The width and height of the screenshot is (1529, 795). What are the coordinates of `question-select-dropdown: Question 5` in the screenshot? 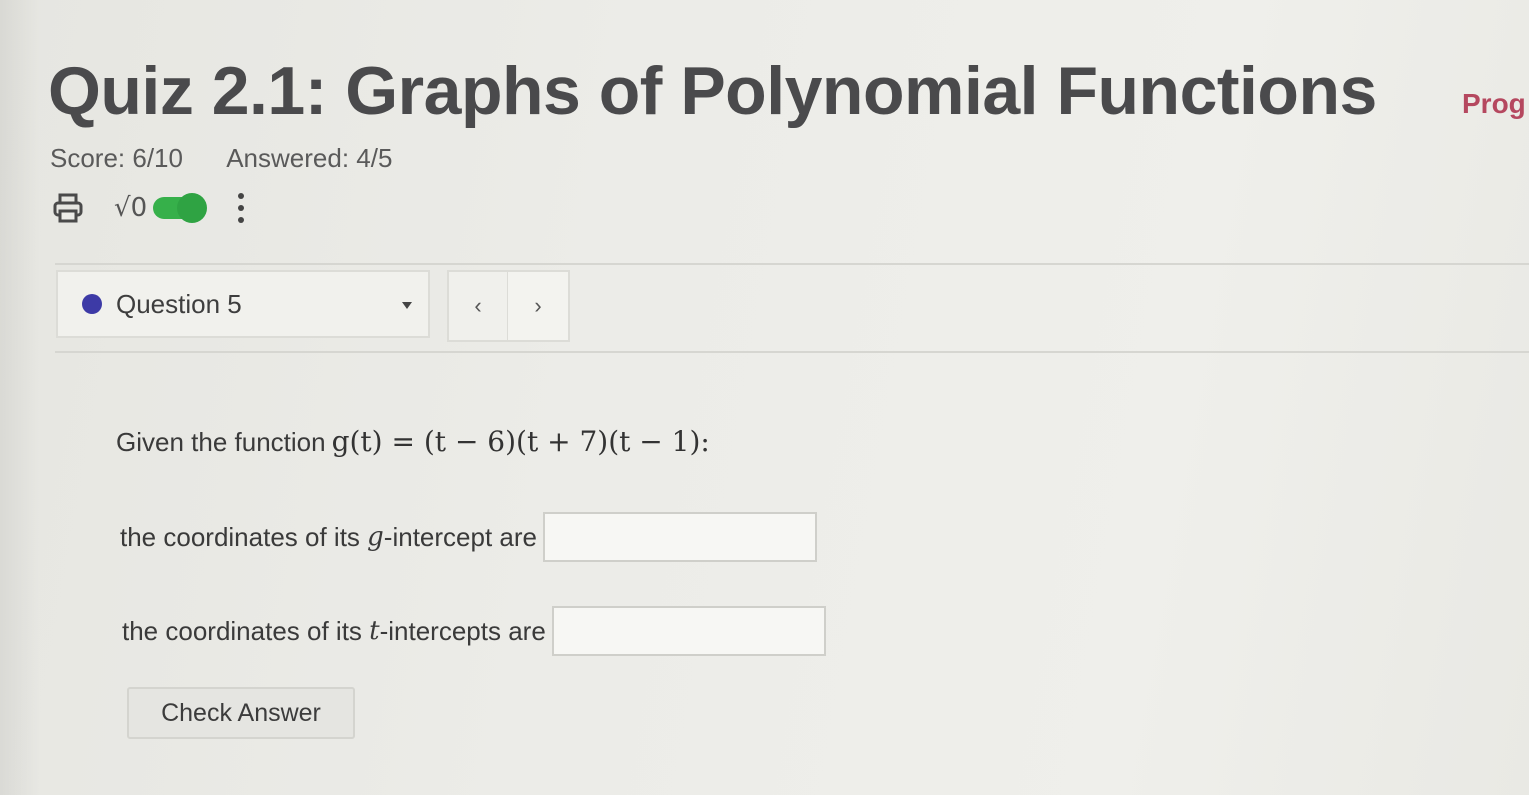 It's located at (243, 304).